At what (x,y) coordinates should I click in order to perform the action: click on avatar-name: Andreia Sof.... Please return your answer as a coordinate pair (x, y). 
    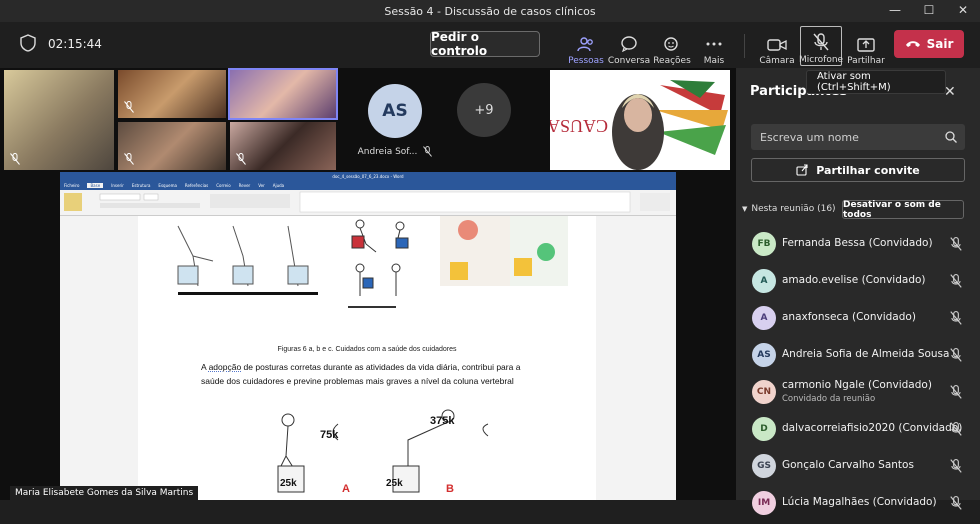
    Looking at the image, I should click on (395, 151).